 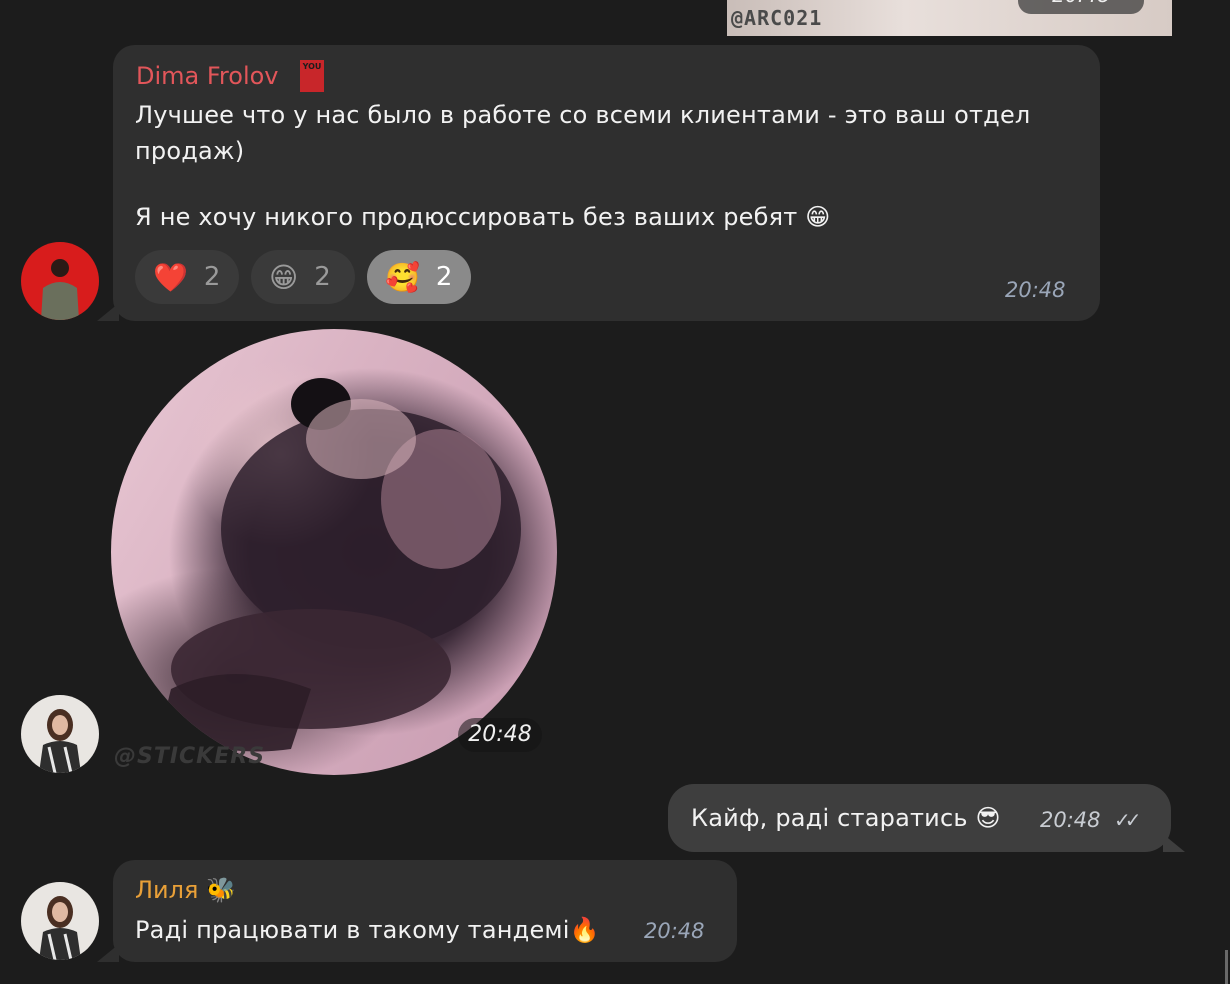 What do you see at coordinates (312, 76) in the screenshot?
I see `sender-badge-icon: YOU` at bounding box center [312, 76].